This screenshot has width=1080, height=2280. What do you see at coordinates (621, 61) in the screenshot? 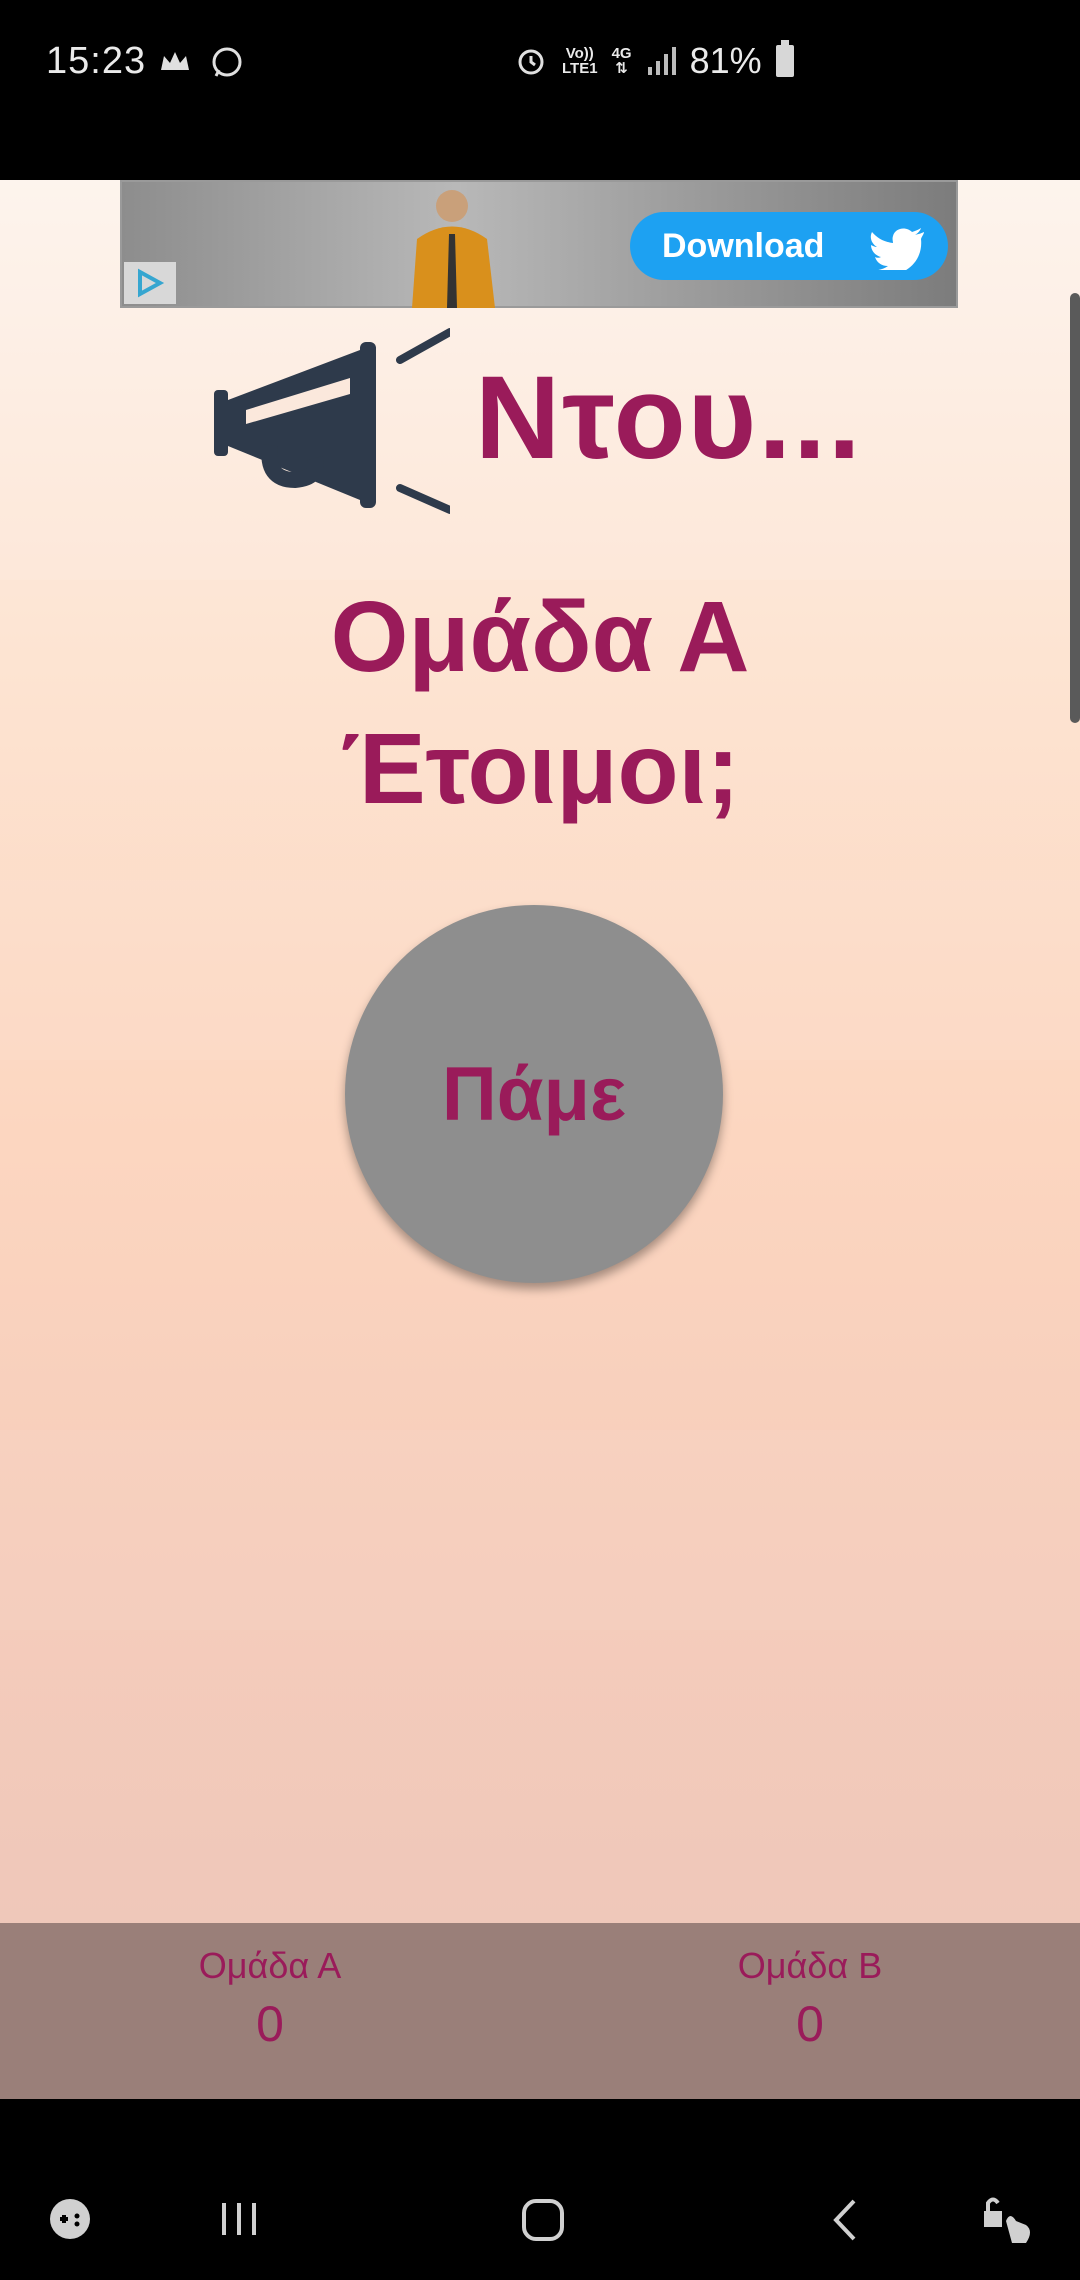
I see `network-4g-indicator: 4G ⇅` at bounding box center [621, 61].